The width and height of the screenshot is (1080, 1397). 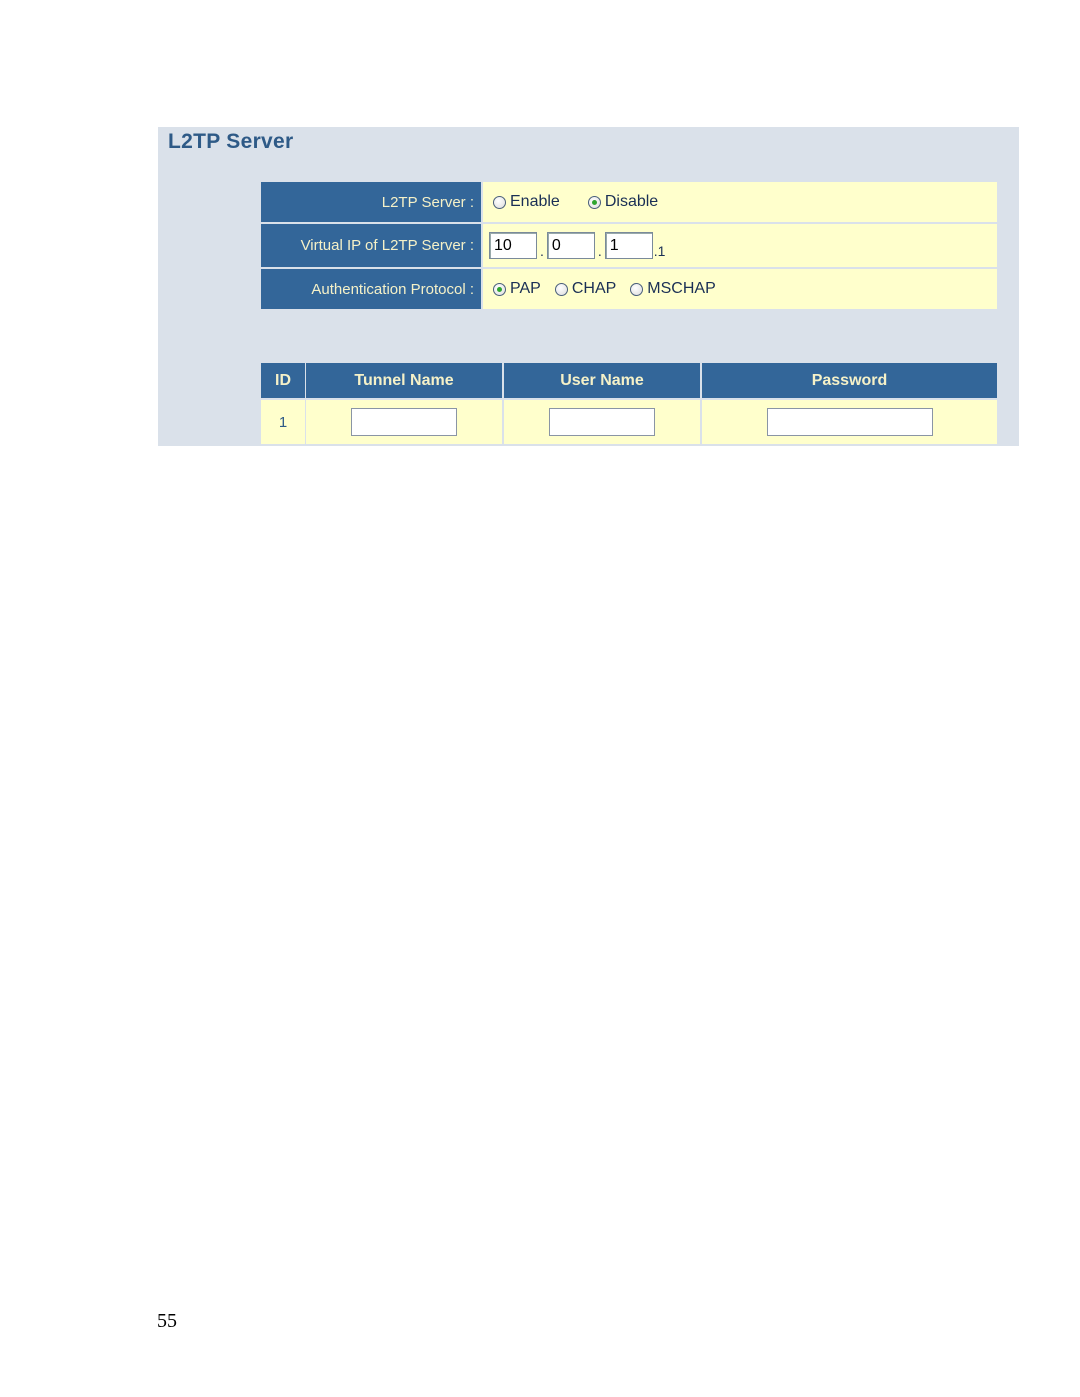 I want to click on pap-radio-label: PAP, so click(x=525, y=288).